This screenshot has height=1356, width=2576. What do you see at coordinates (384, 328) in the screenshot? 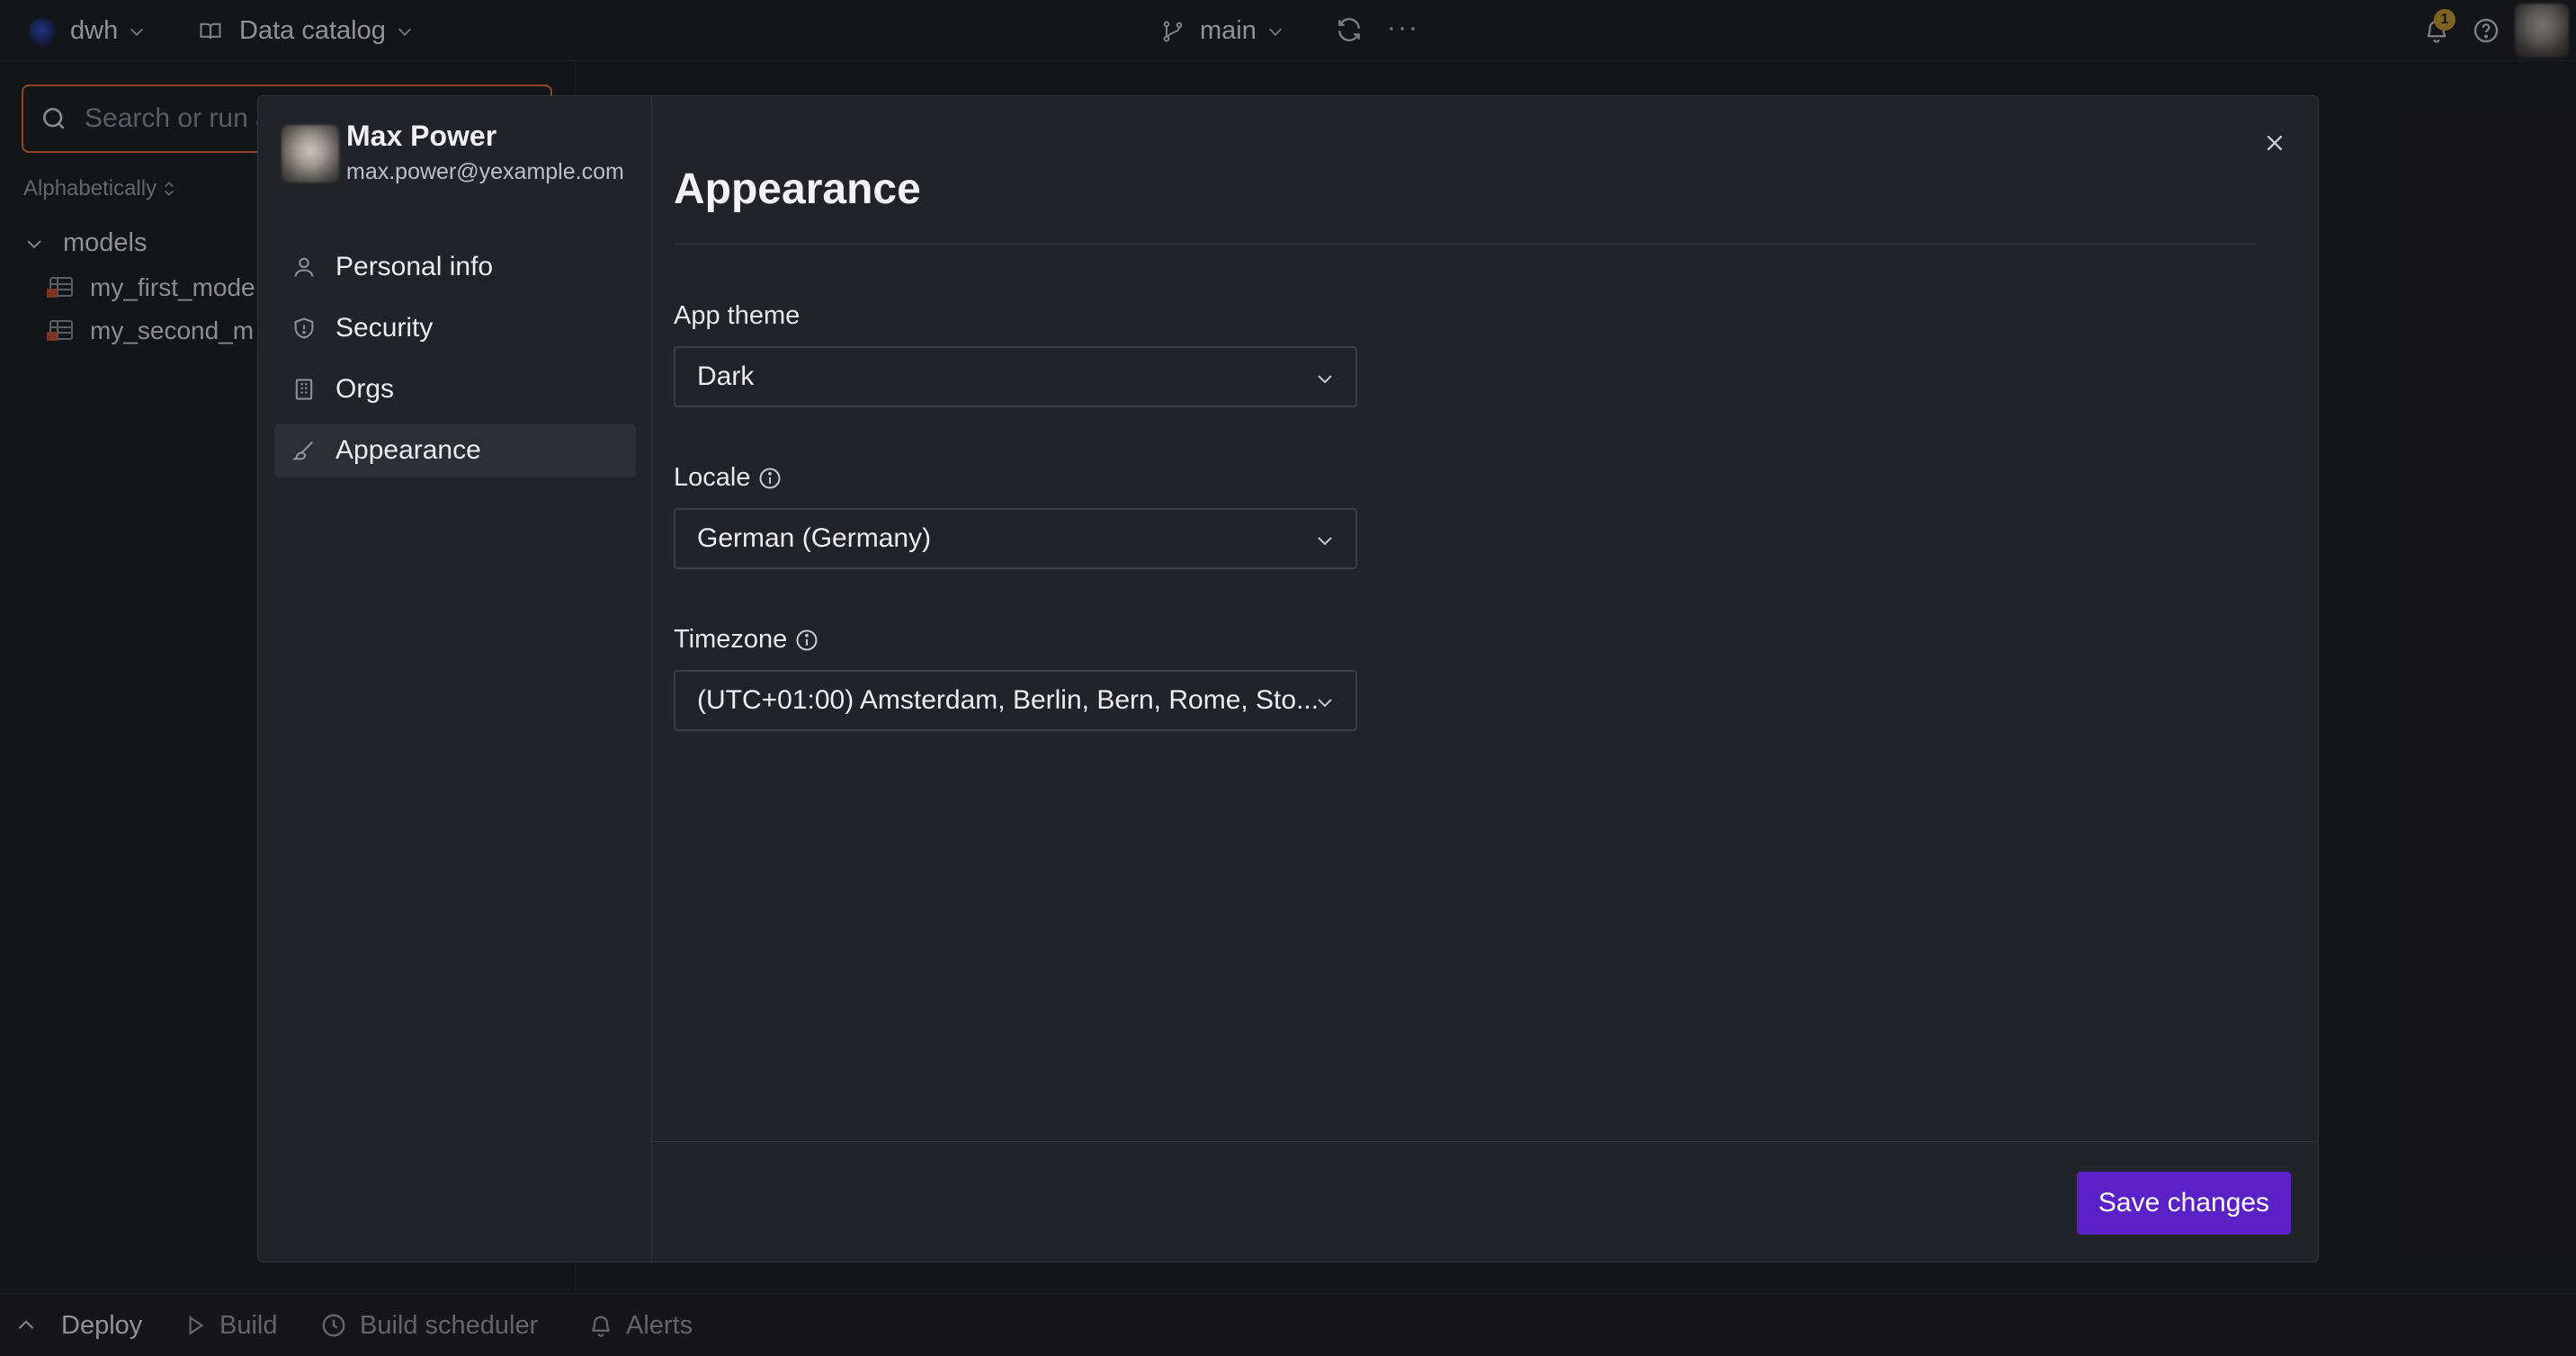
I see `nav-label: Security` at bounding box center [384, 328].